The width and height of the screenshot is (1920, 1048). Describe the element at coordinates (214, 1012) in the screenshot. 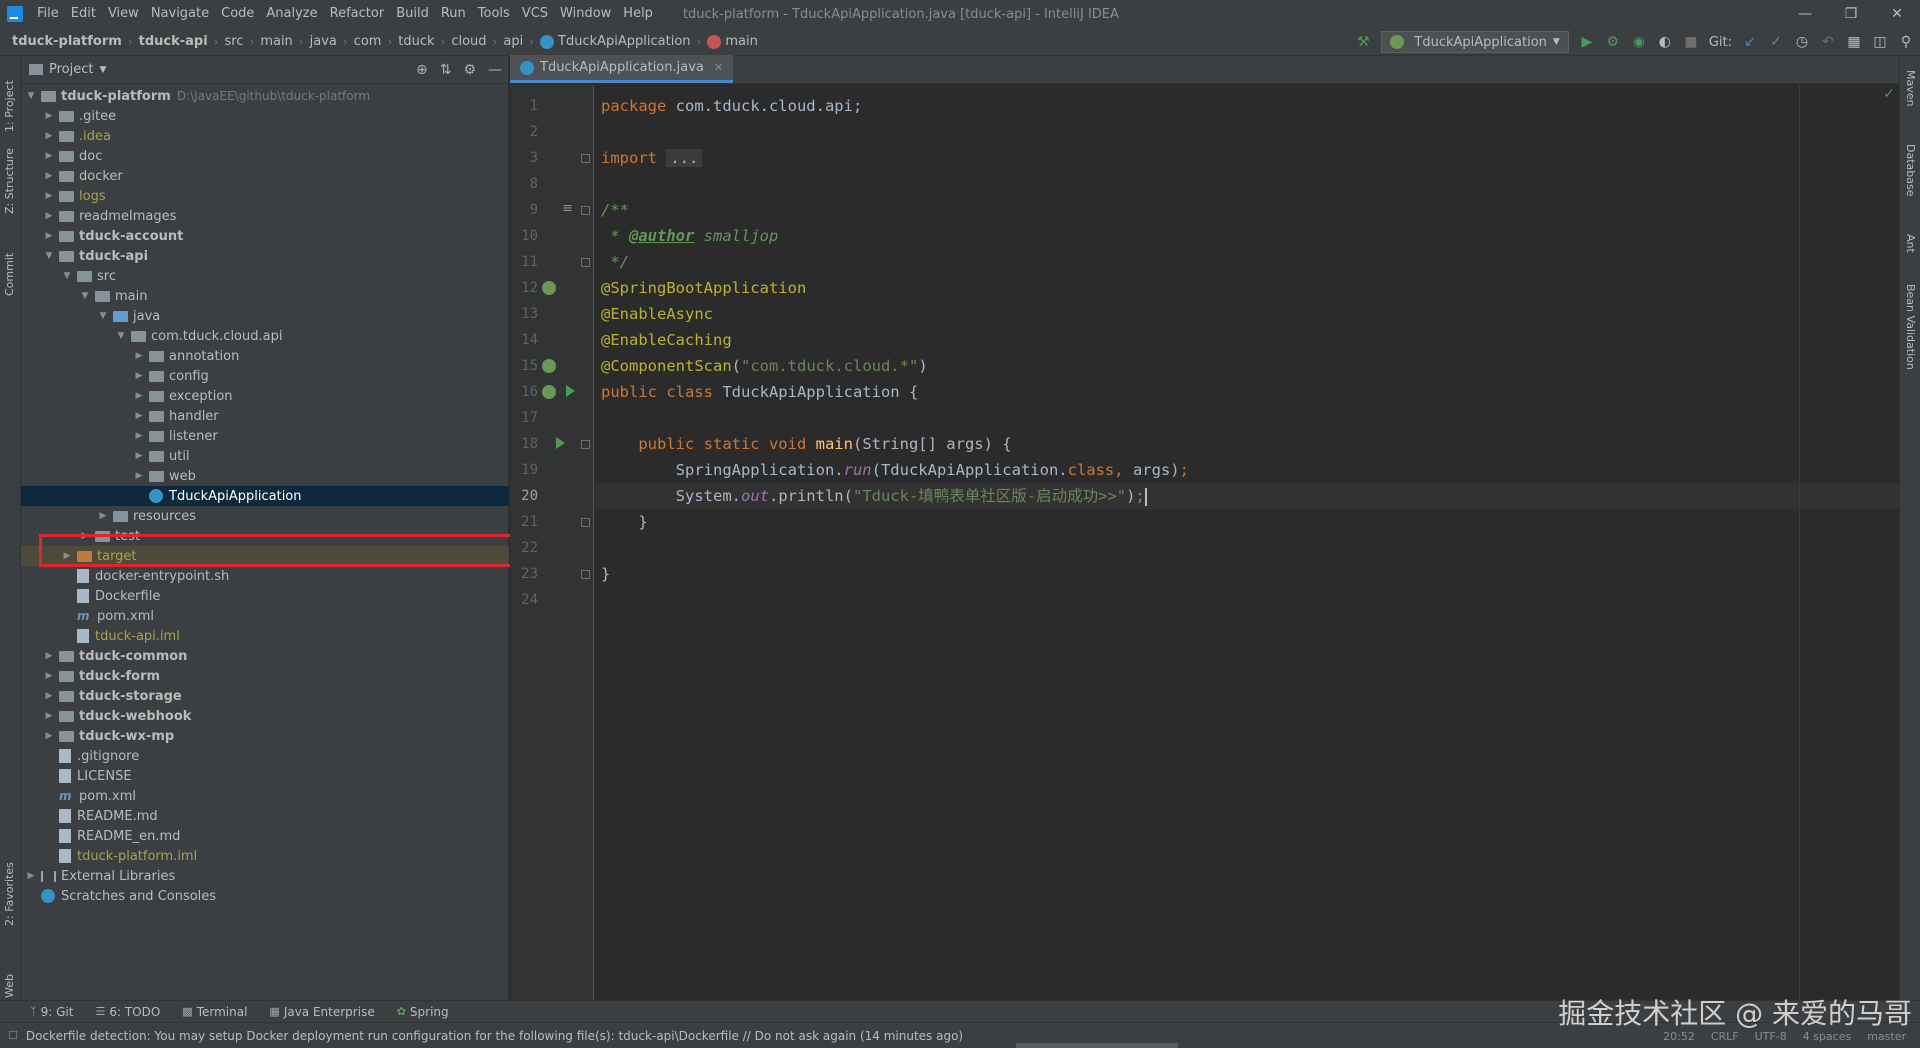

I see `tool-terminal-button: ▩ Terminal` at that location.